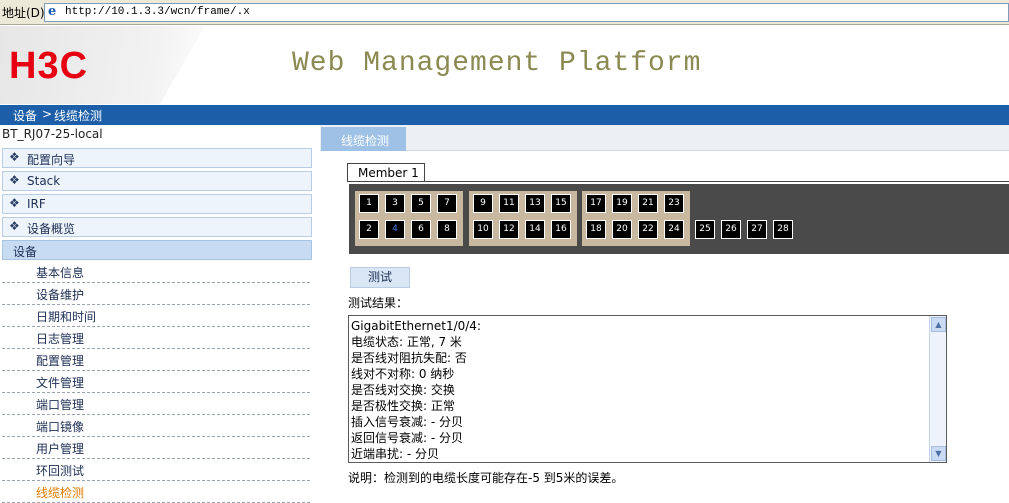  What do you see at coordinates (395, 453) in the screenshot?
I see `result-line: 近端串扰: - 分贝` at bounding box center [395, 453].